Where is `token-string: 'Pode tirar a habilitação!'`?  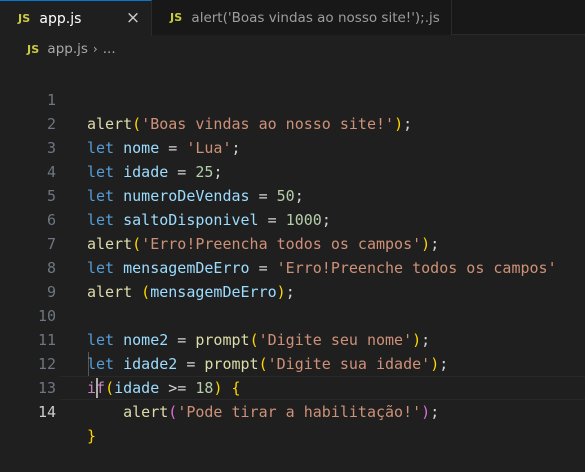 token-string: 'Pode tirar a habilitação!' is located at coordinates (299, 412).